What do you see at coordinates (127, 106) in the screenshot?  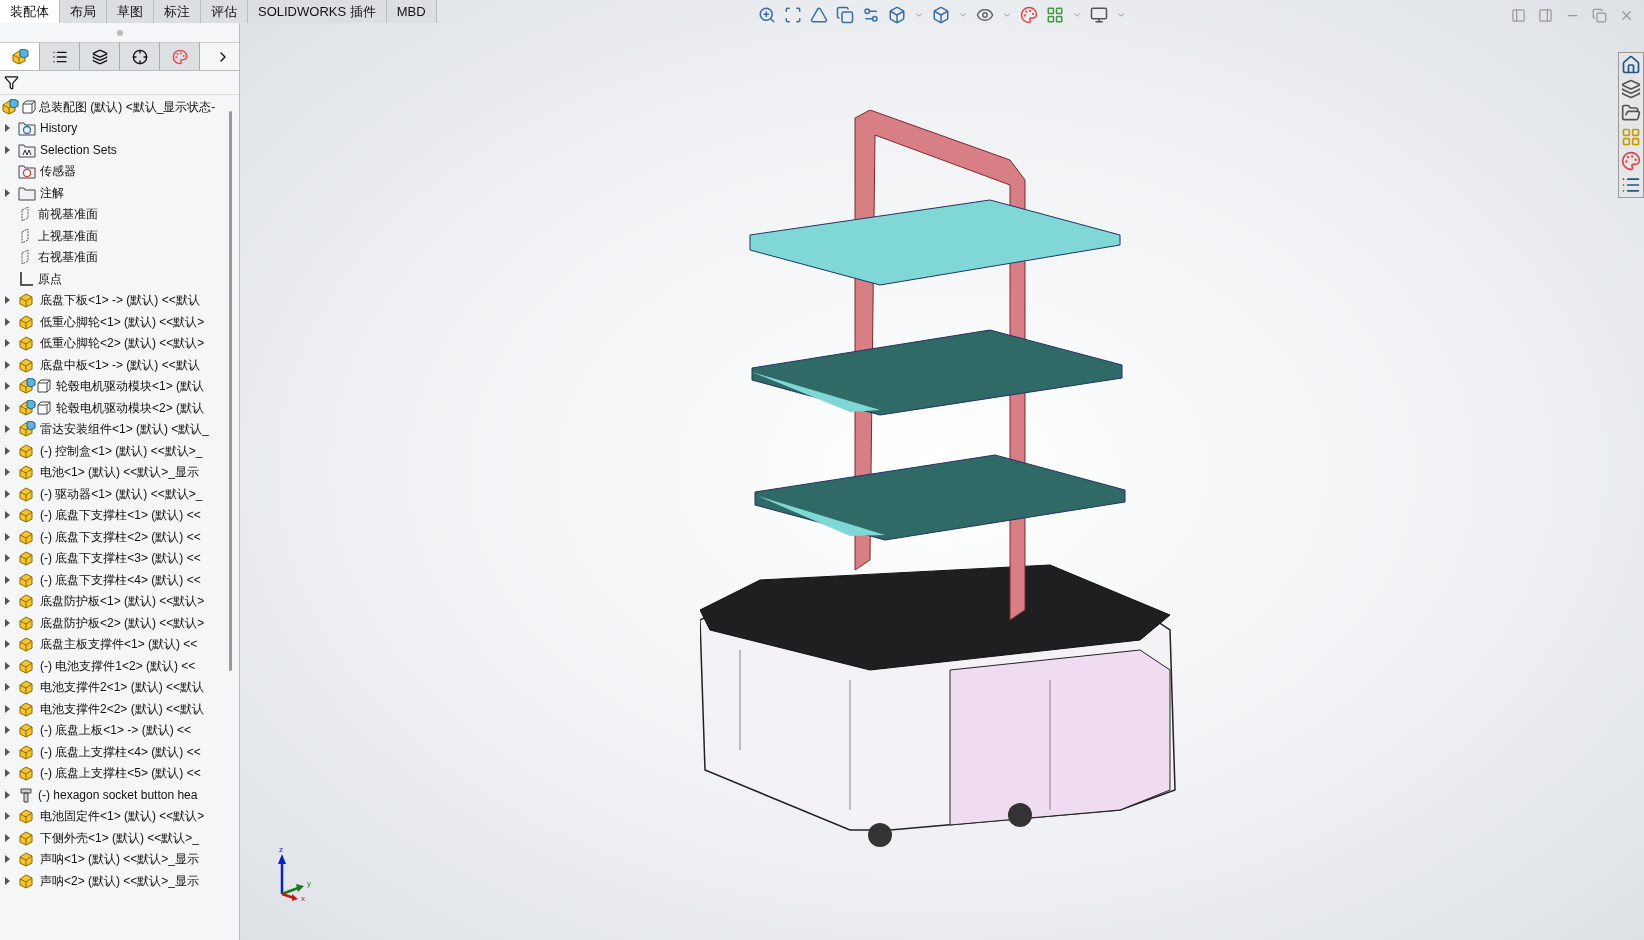 I see `tree-root-label: 总装配图 (默认) <默认_显示状态-` at bounding box center [127, 106].